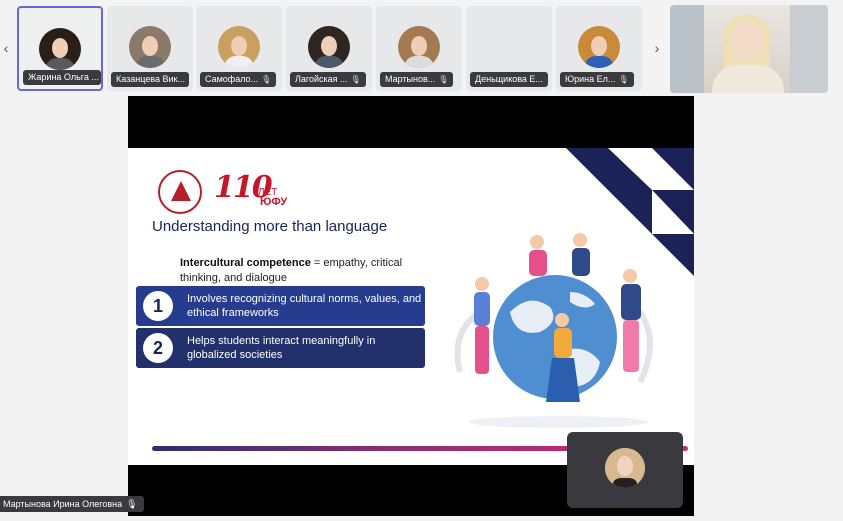 Image resolution: width=843 pixels, height=521 pixels. I want to click on globe-people-illustration, so click(553, 330).